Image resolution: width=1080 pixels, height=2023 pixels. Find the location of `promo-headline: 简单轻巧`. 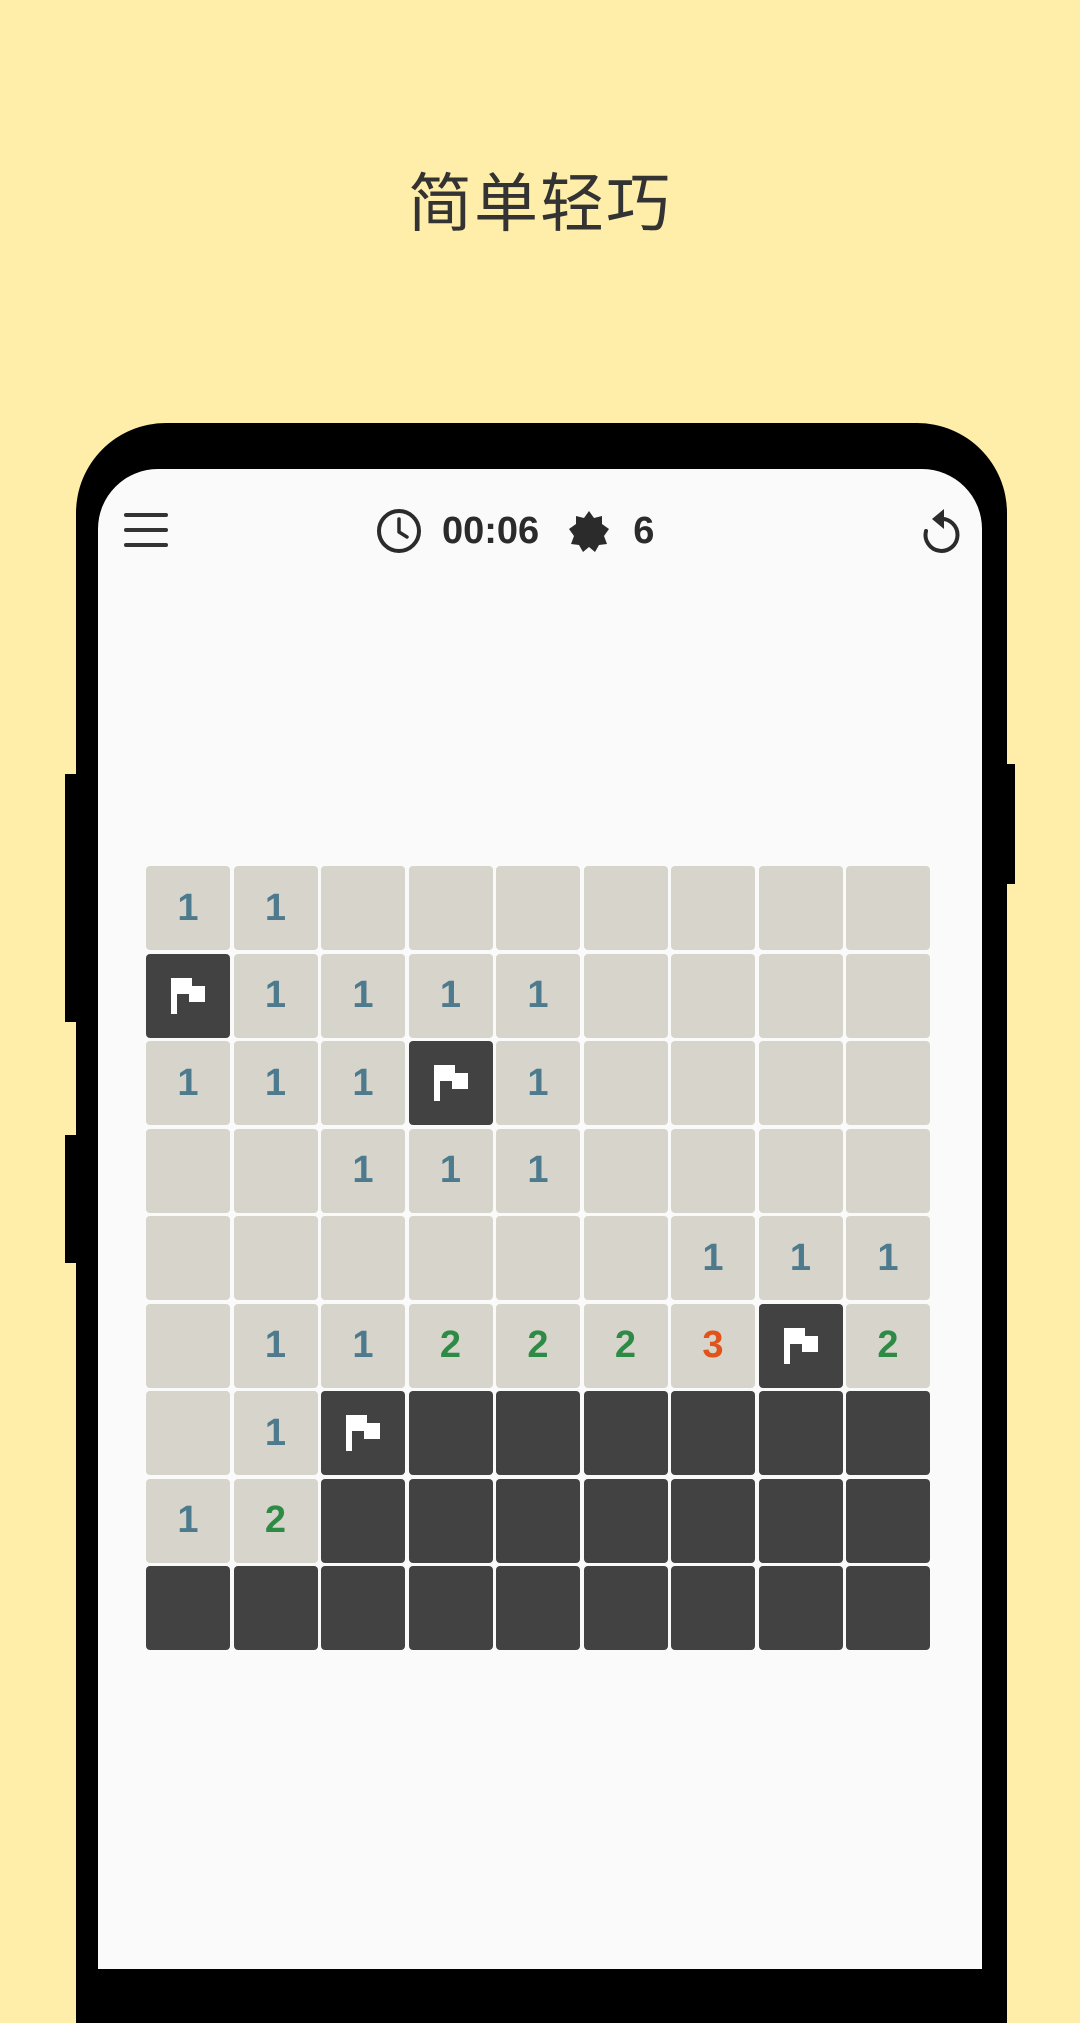

promo-headline: 简单轻巧 is located at coordinates (540, 205).